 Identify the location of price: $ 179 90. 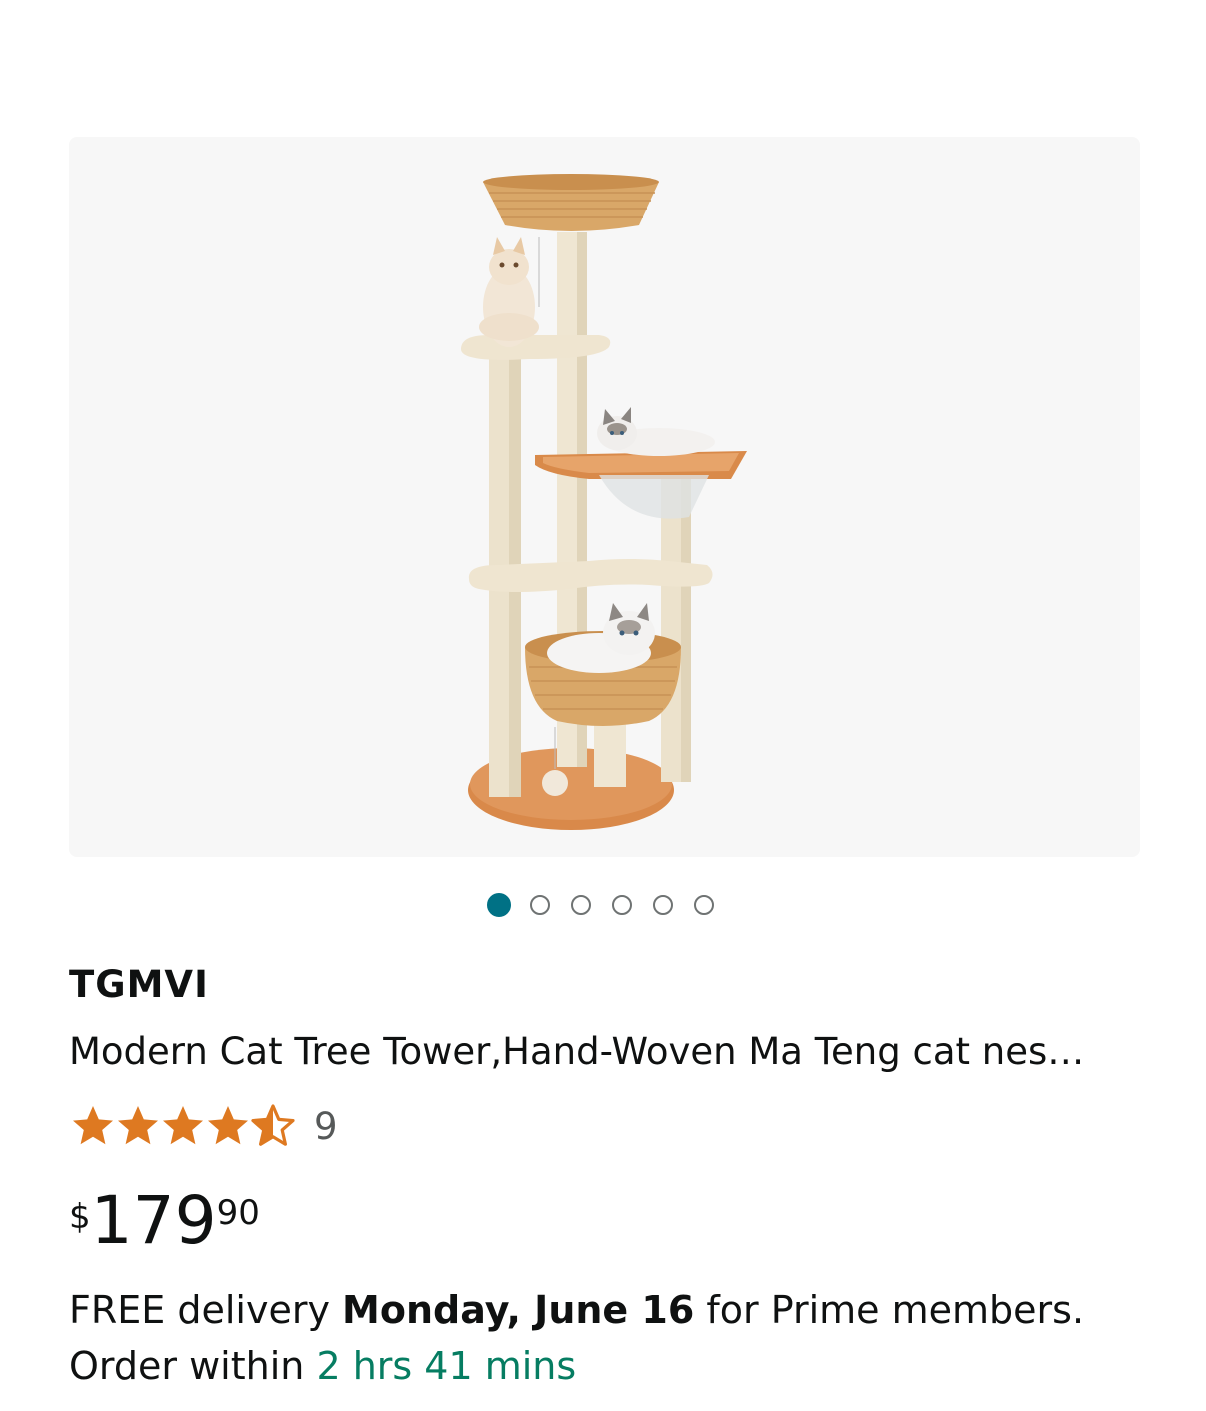
(164, 1221).